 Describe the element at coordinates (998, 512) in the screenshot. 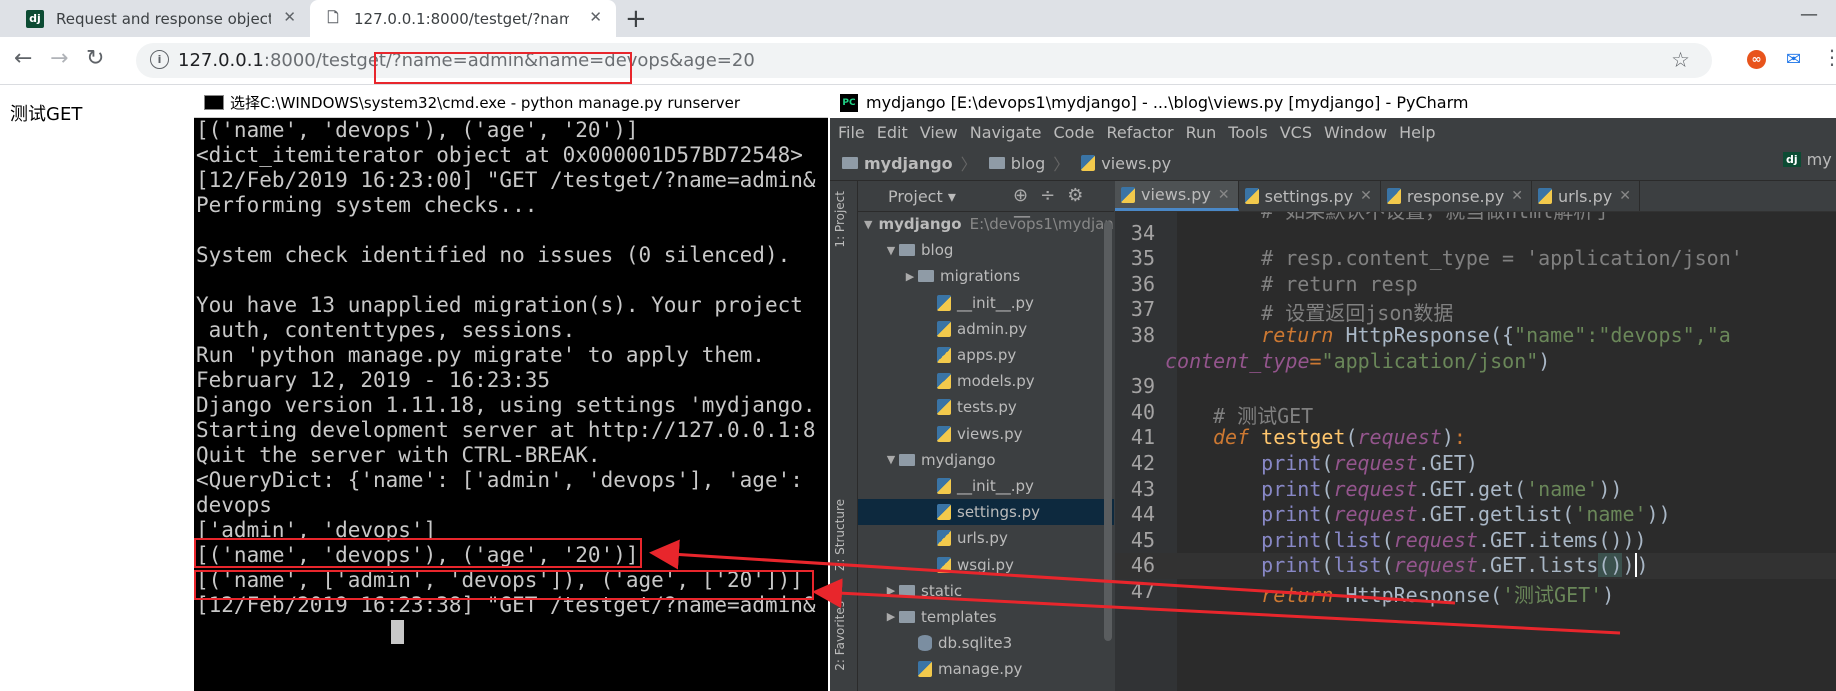

I see `tree-item-label: settings.py` at that location.